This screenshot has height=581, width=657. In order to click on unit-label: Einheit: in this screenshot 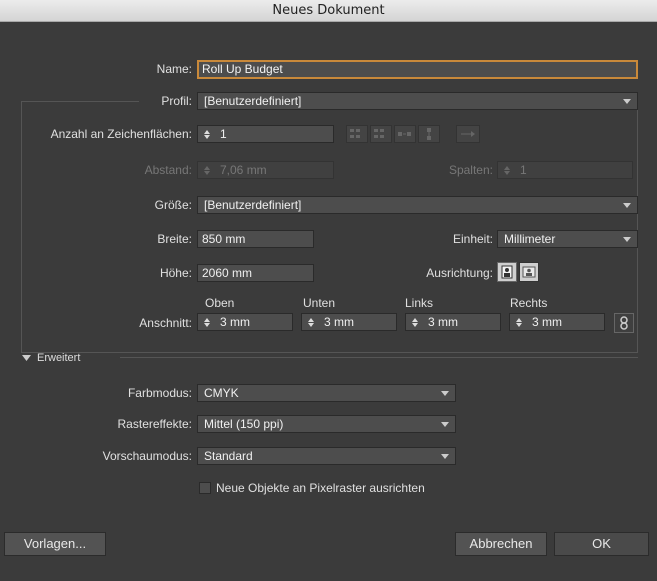, I will do `click(472, 239)`.